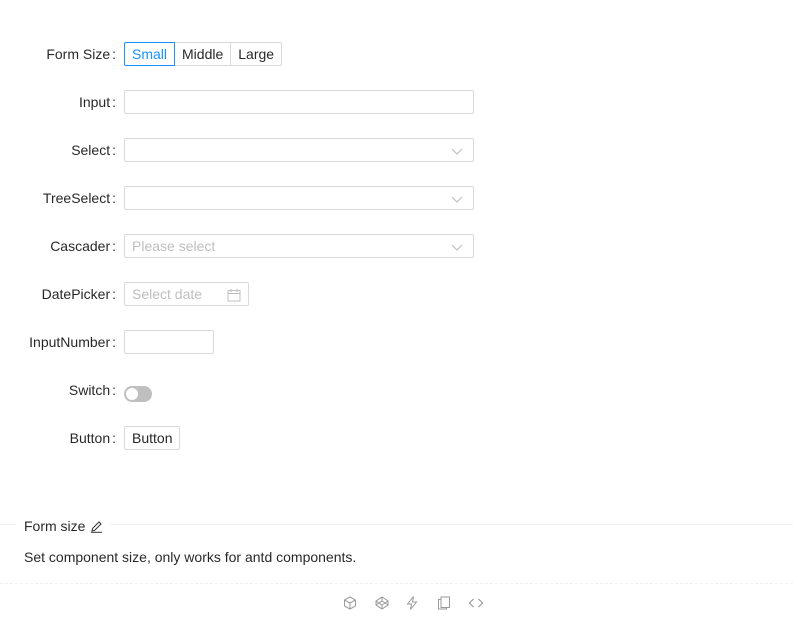  What do you see at coordinates (92, 390) in the screenshot?
I see `switch-label: Switch:` at bounding box center [92, 390].